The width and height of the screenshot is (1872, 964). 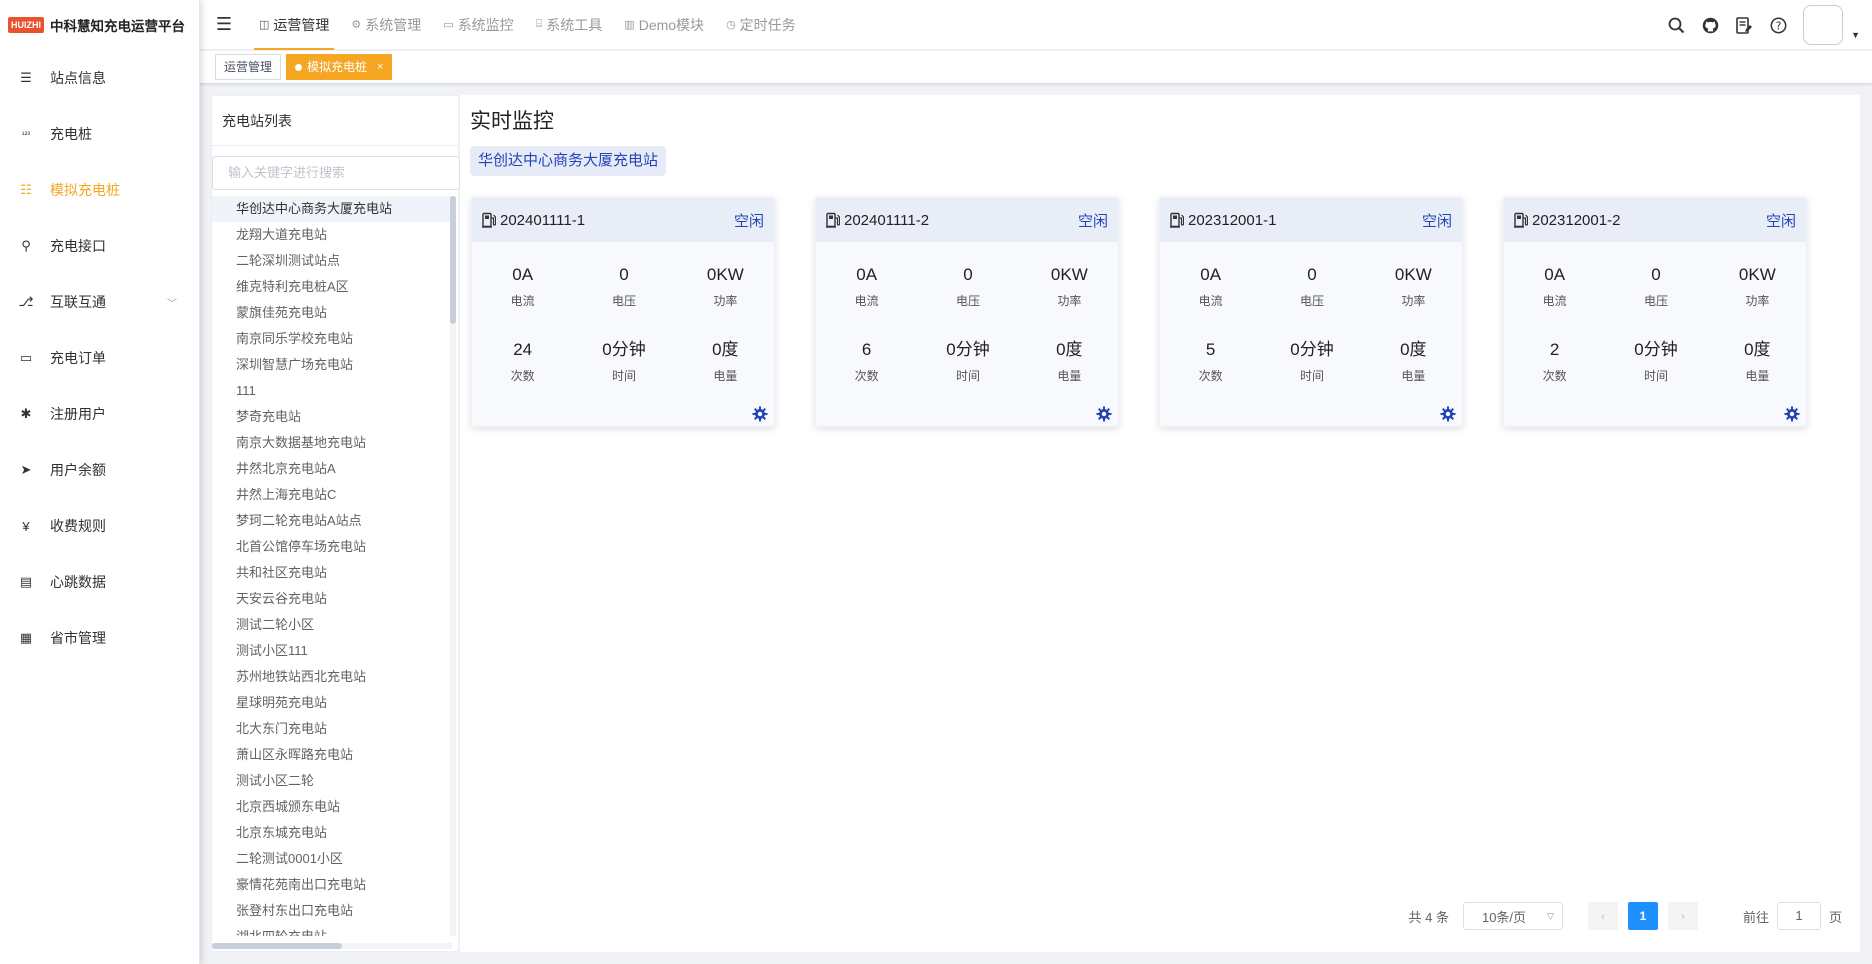 I want to click on station-list-item: 井然北京充电站A, so click(x=331, y=469).